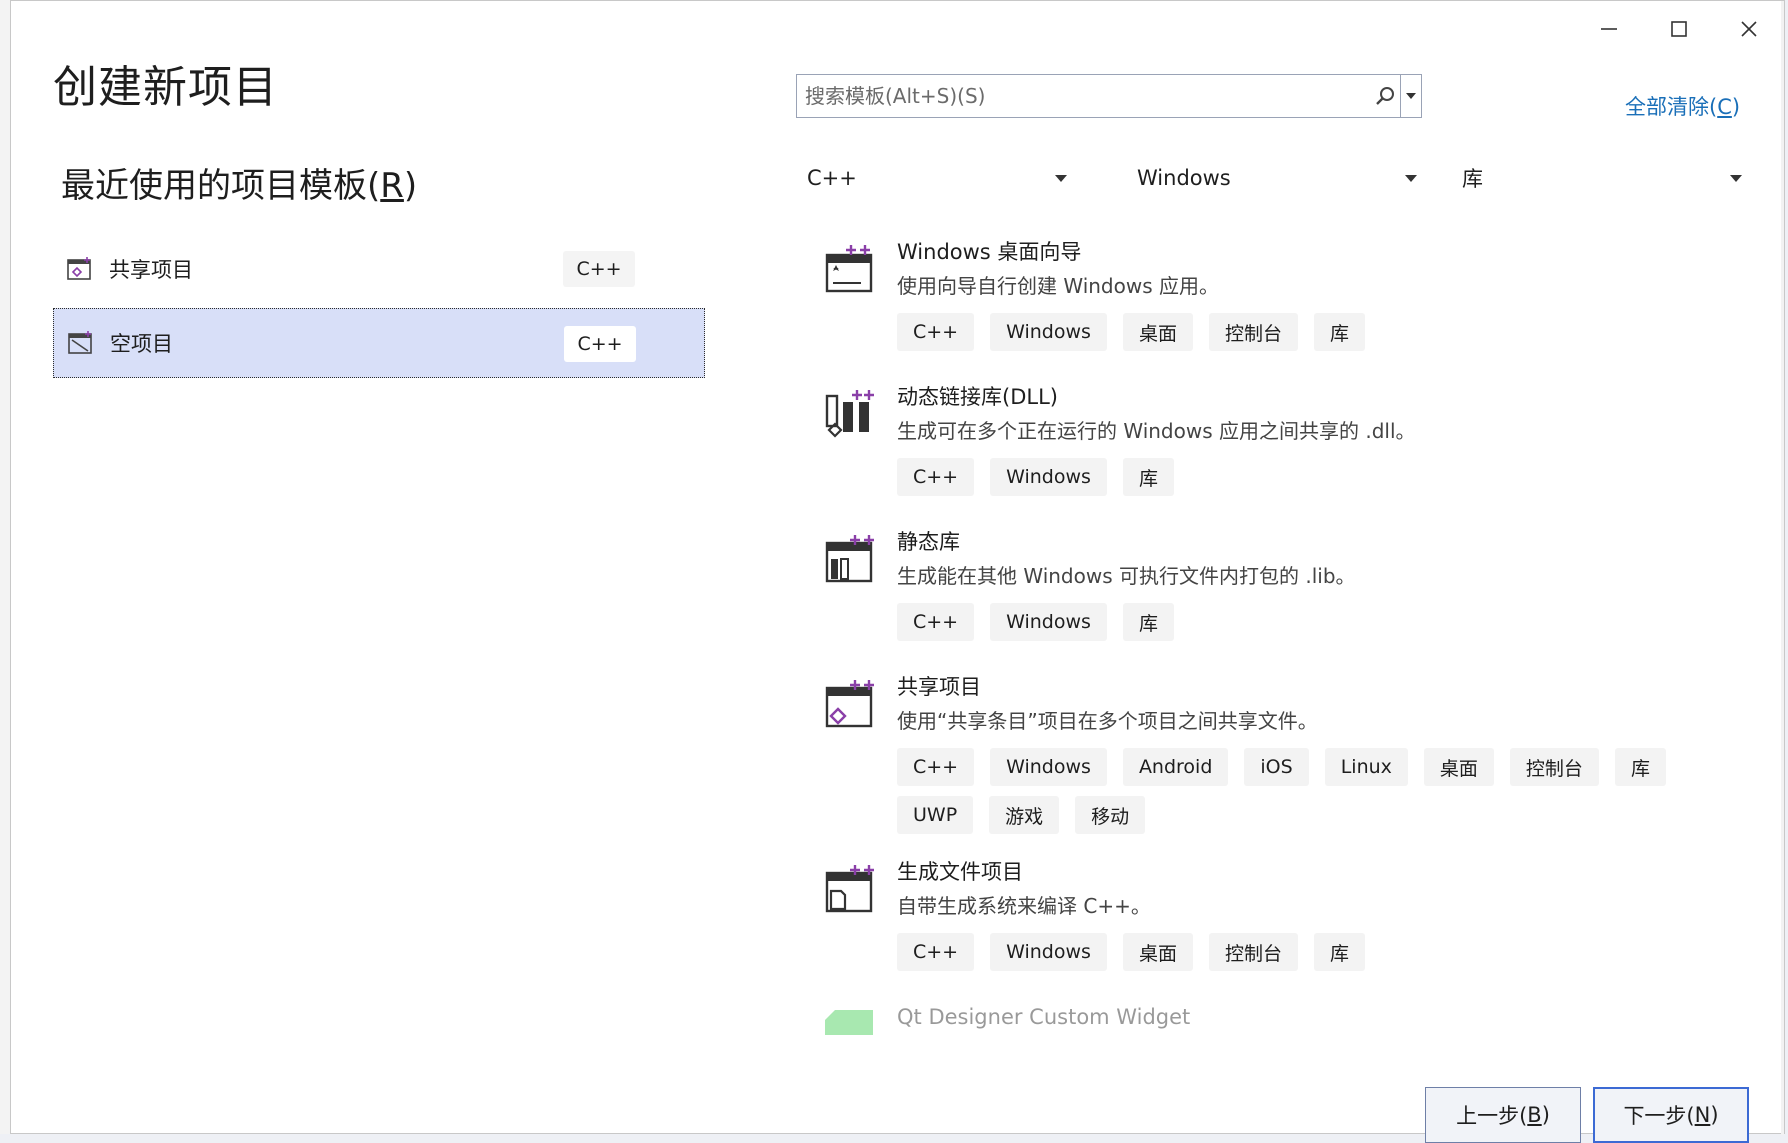 Image resolution: width=1788 pixels, height=1143 pixels. What do you see at coordinates (1492, 1116) in the screenshot?
I see `back-button-text: 上一步(` at bounding box center [1492, 1116].